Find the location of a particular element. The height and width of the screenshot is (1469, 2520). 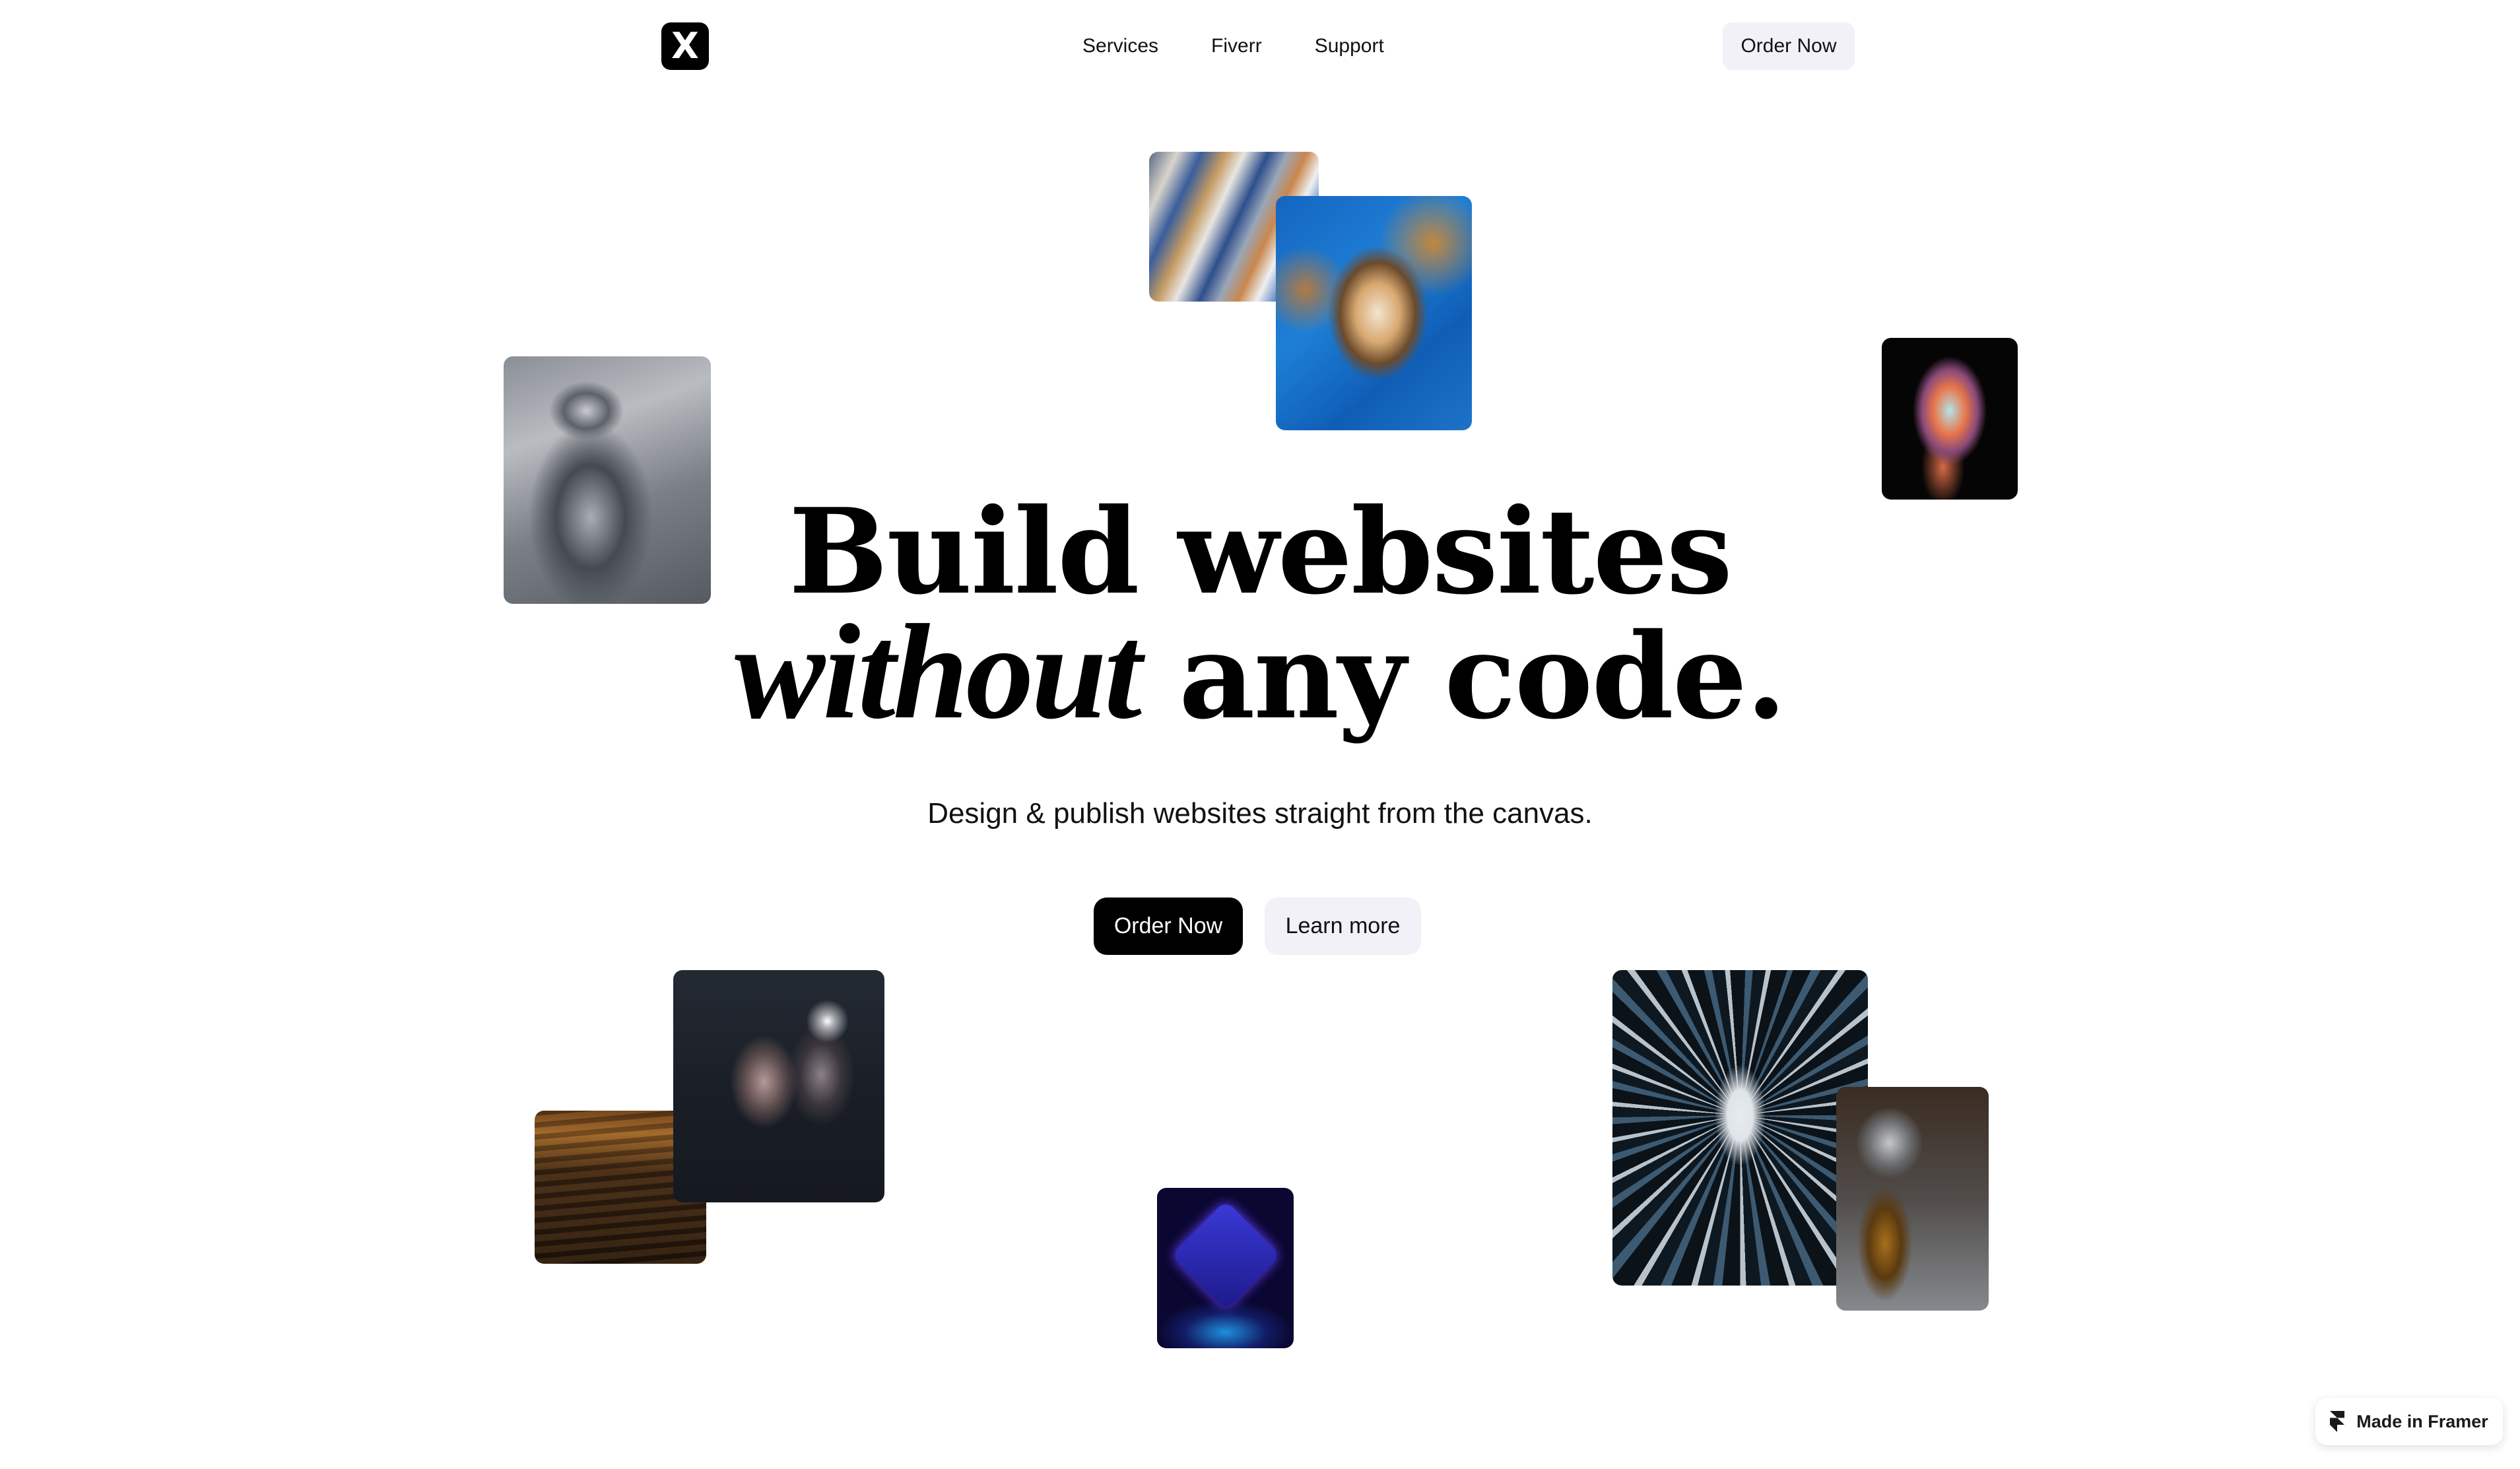

dark-pyramids-image is located at coordinates (778, 1086).